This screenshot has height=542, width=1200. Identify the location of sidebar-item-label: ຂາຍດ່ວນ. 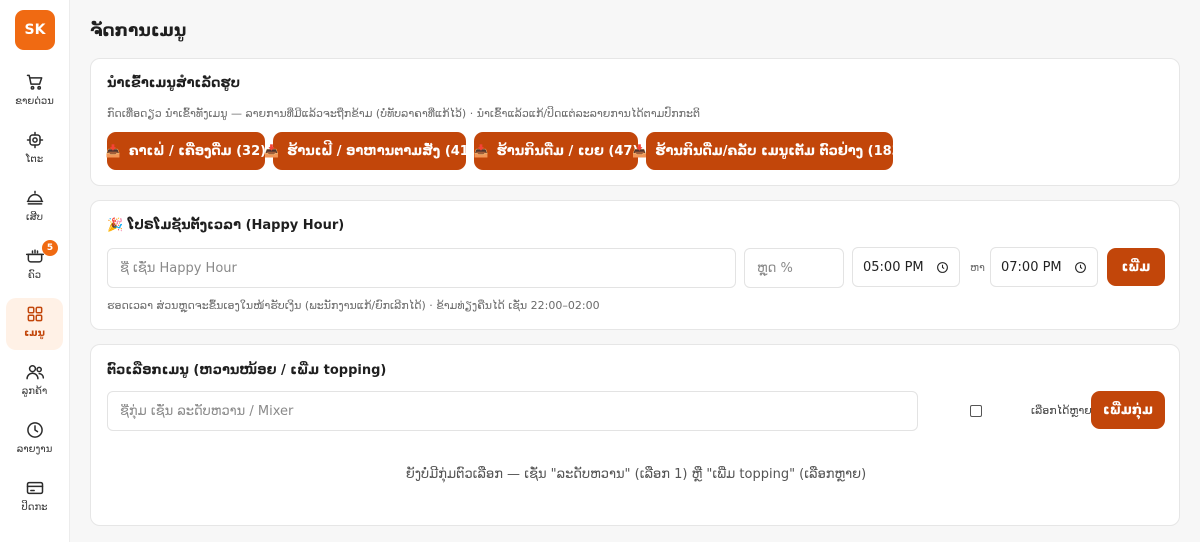
(34, 101).